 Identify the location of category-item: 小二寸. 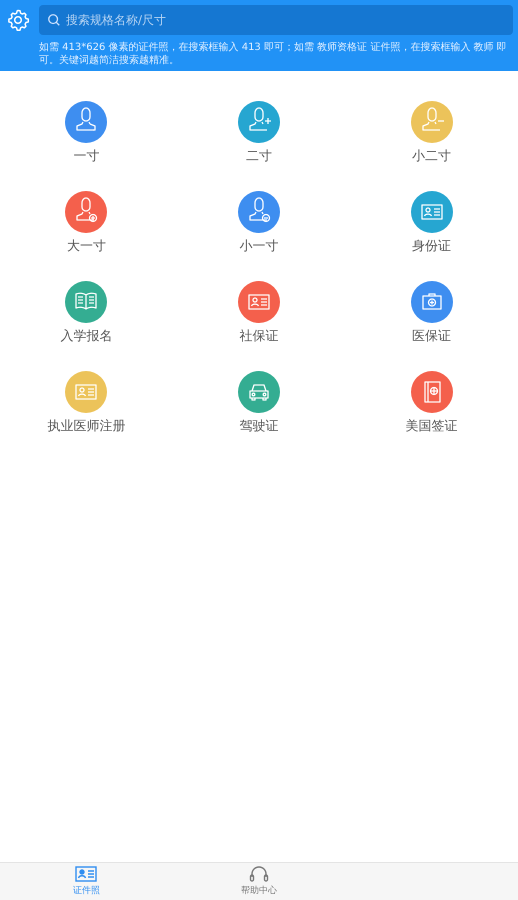
(431, 133).